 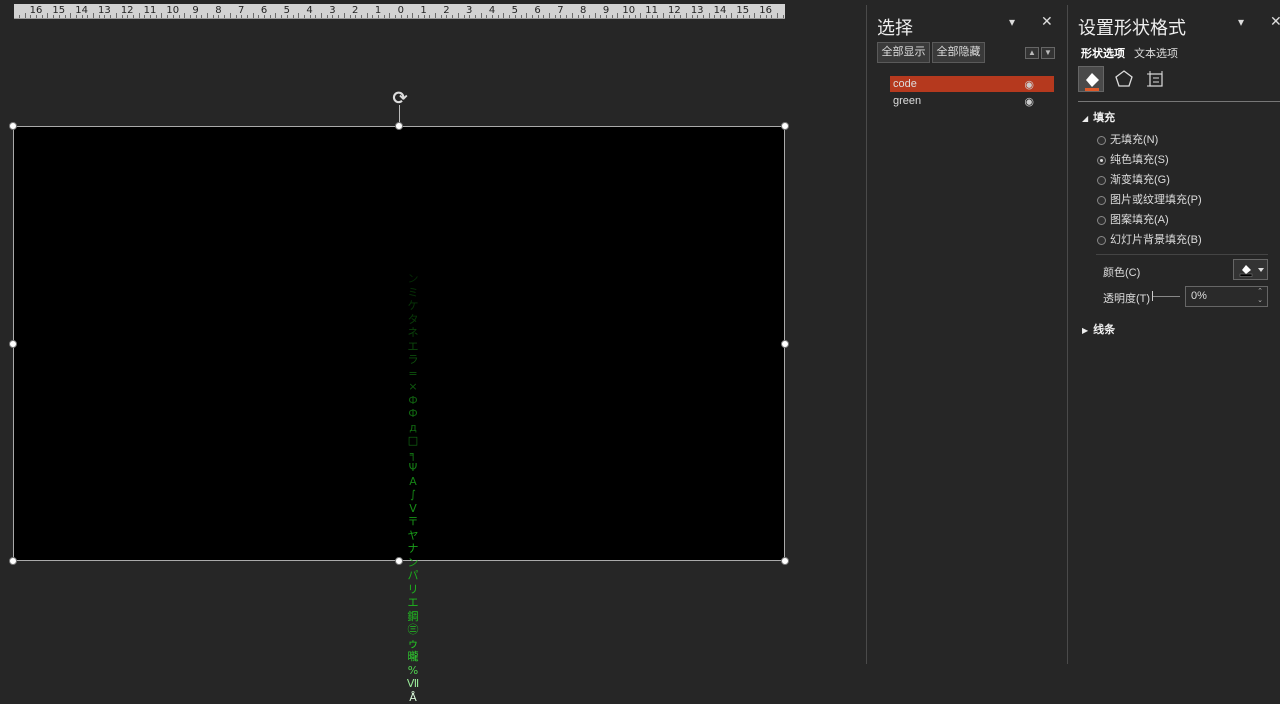 I want to click on fill-color-picker-button, so click(x=1250, y=269).